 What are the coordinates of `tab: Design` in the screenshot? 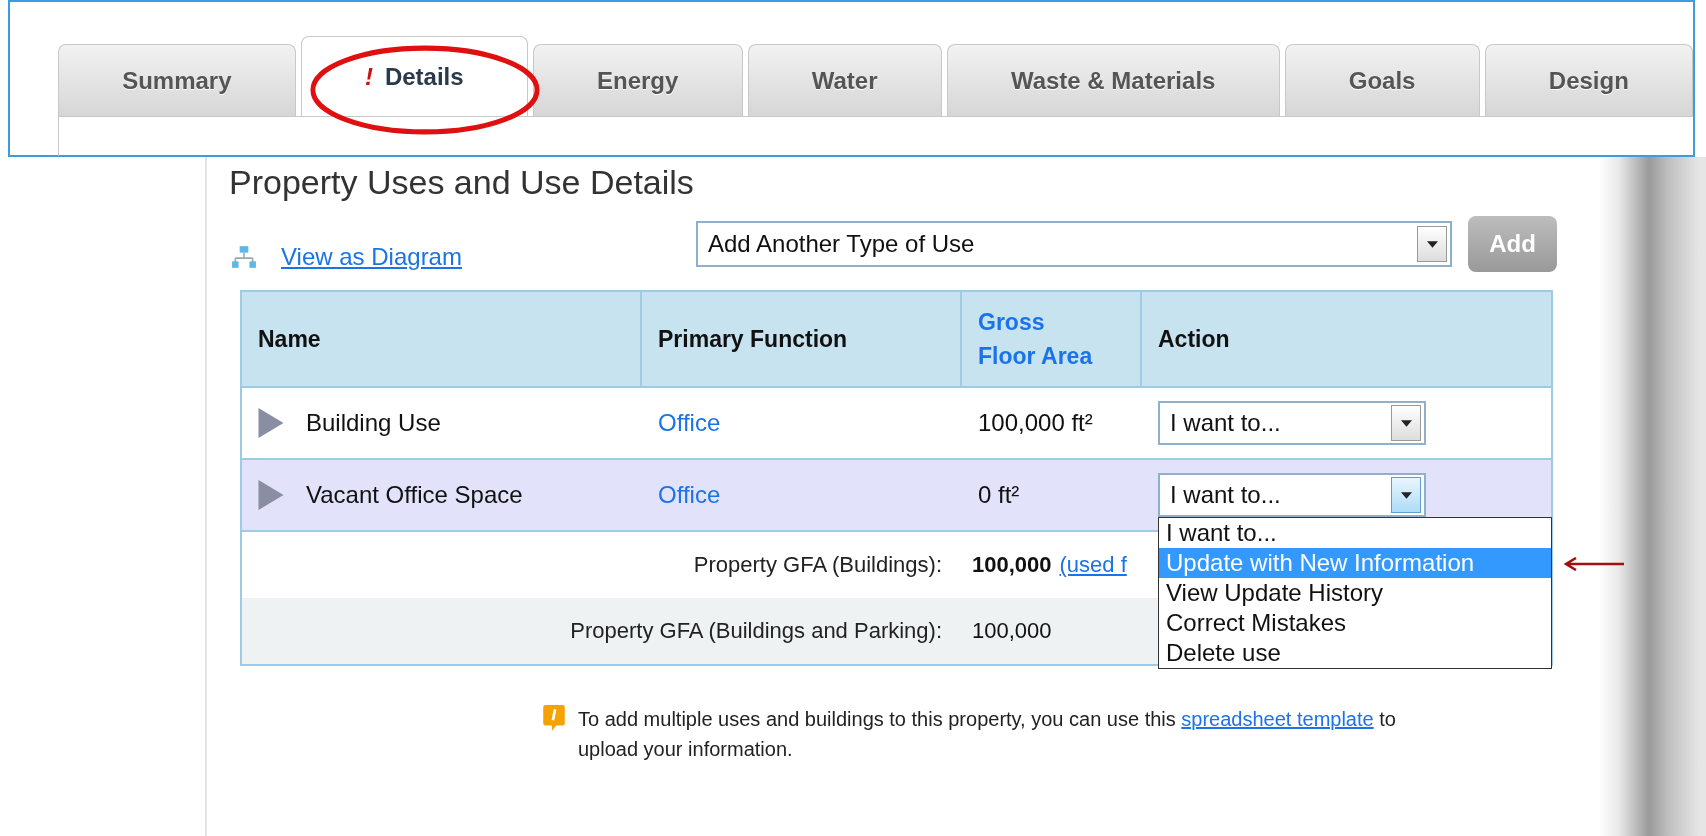 It's located at (1588, 80).